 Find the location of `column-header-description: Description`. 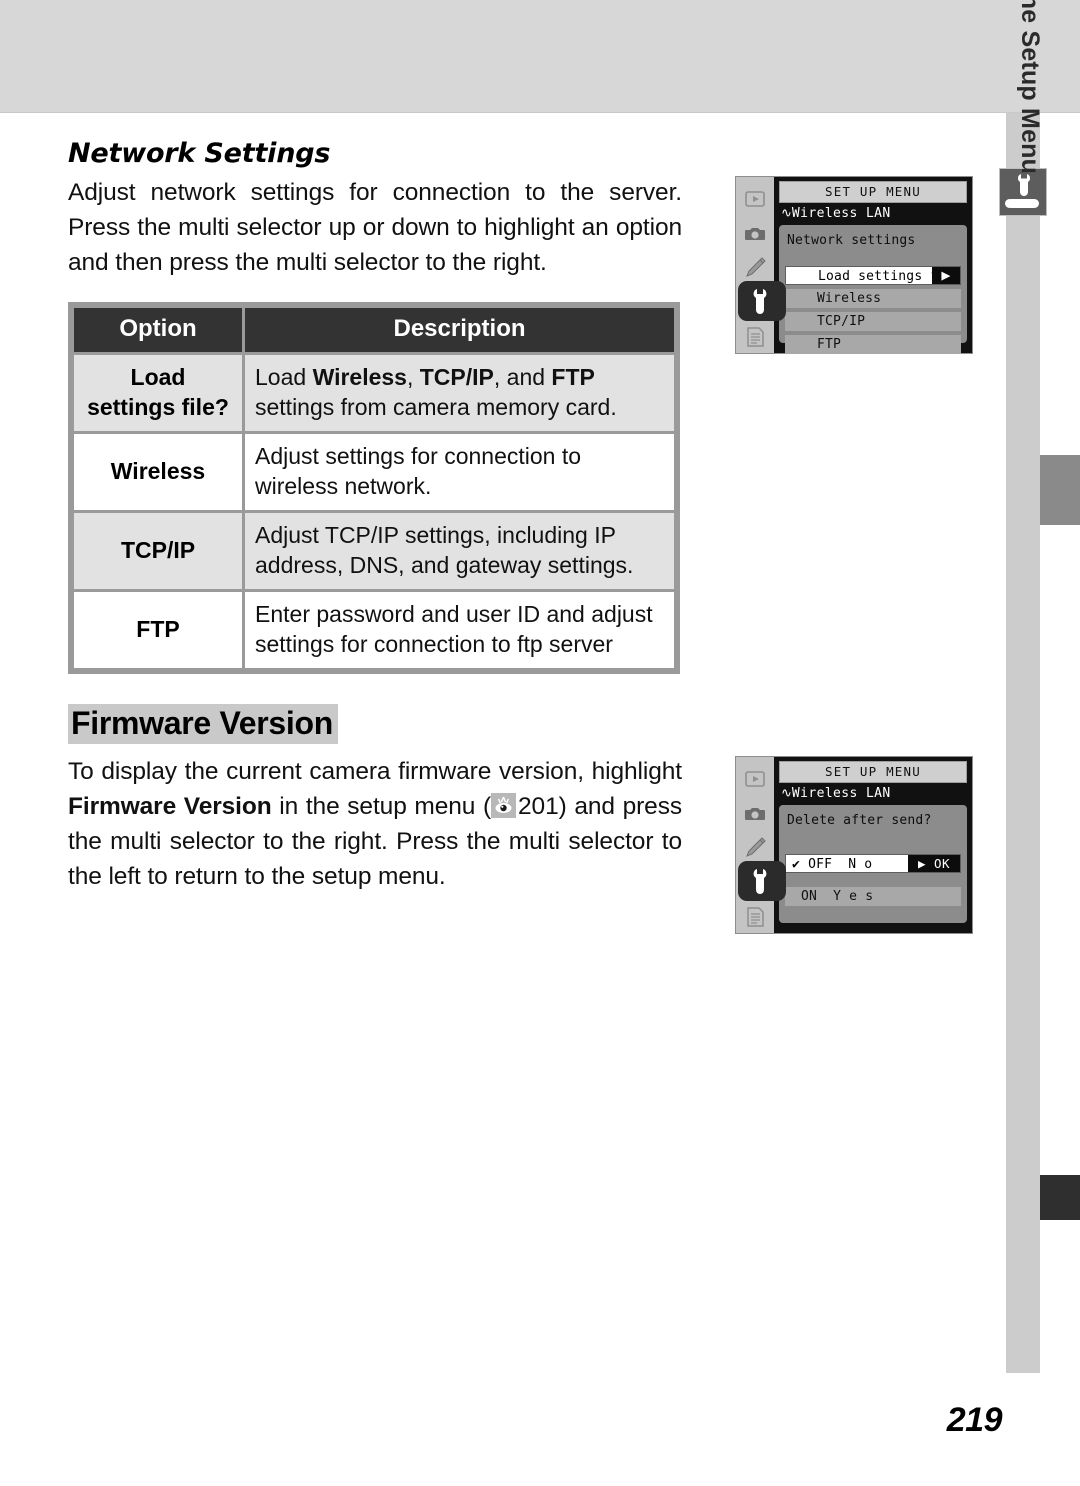

column-header-description: Description is located at coordinates (459, 330).